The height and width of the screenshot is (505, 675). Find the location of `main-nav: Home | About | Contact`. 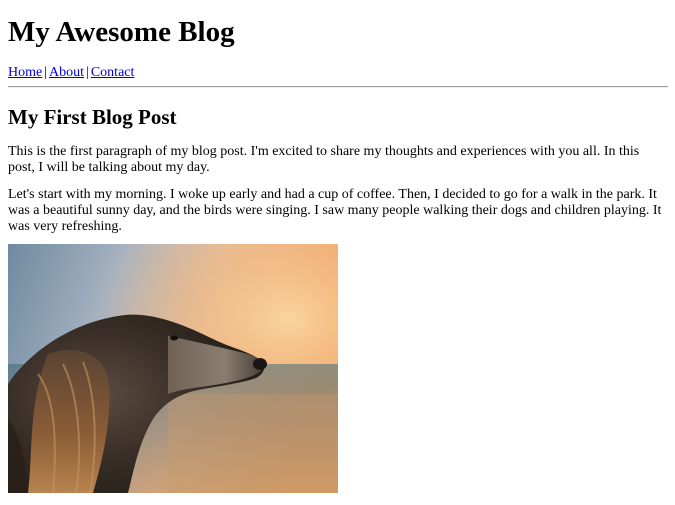

main-nav: Home | About | Contact is located at coordinates (71, 73).